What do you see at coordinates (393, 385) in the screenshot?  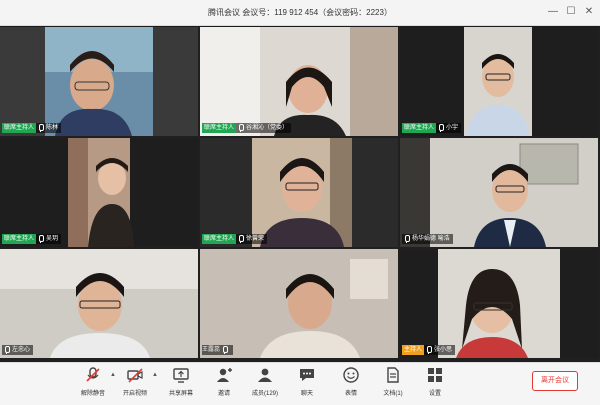 I see `documents-button: 文档(1)` at bounding box center [393, 385].